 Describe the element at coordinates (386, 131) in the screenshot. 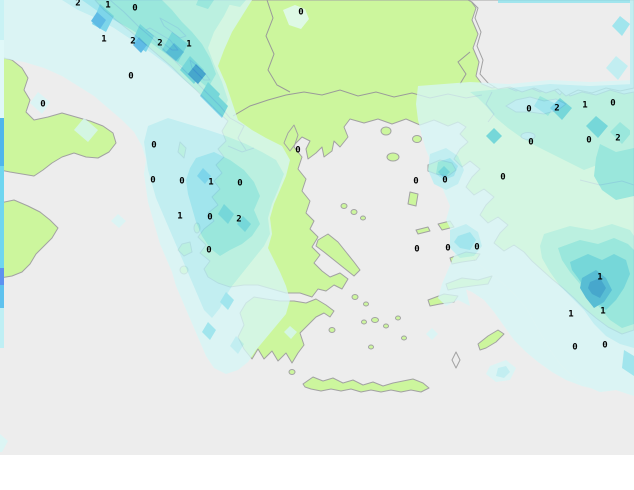

I see `land-thasos` at that location.